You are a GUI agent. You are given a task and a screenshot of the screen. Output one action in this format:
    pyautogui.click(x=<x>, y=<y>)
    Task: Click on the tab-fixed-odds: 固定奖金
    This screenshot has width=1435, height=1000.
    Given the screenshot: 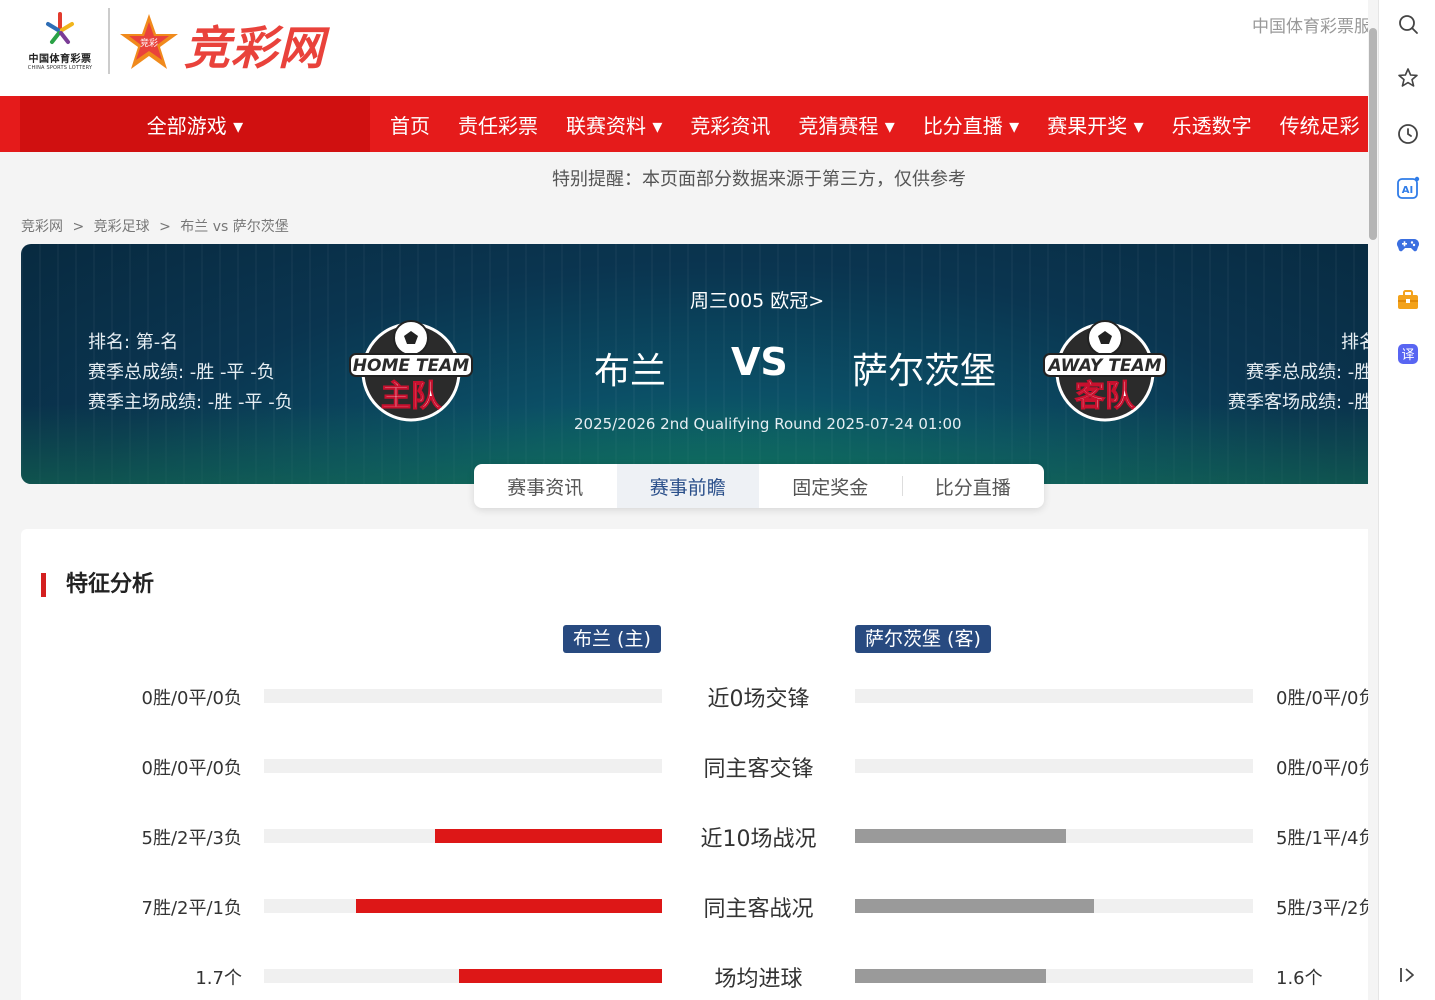 What is the action you would take?
    pyautogui.click(x=830, y=486)
    